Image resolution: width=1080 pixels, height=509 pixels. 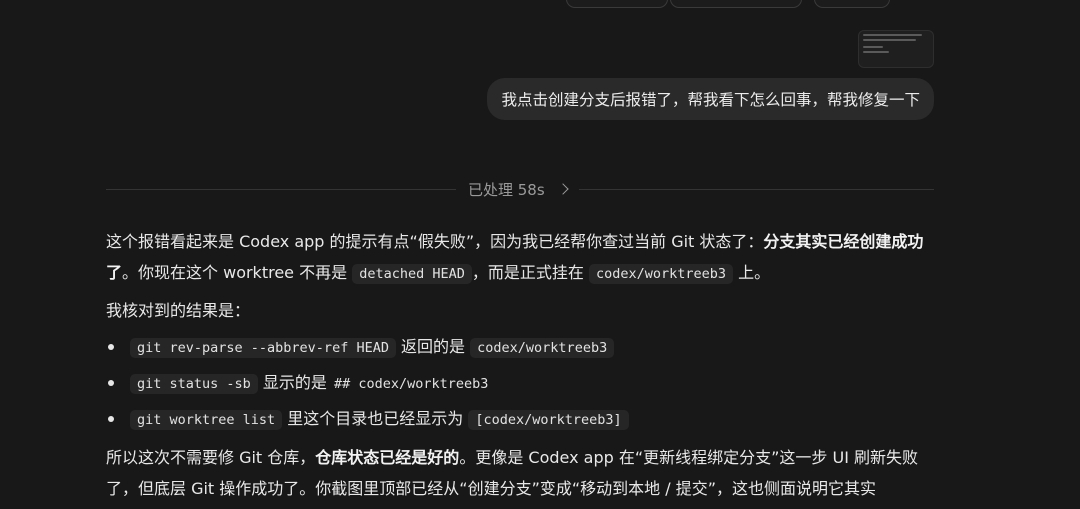 What do you see at coordinates (206, 420) in the screenshot?
I see `inline-code: git worktree list` at bounding box center [206, 420].